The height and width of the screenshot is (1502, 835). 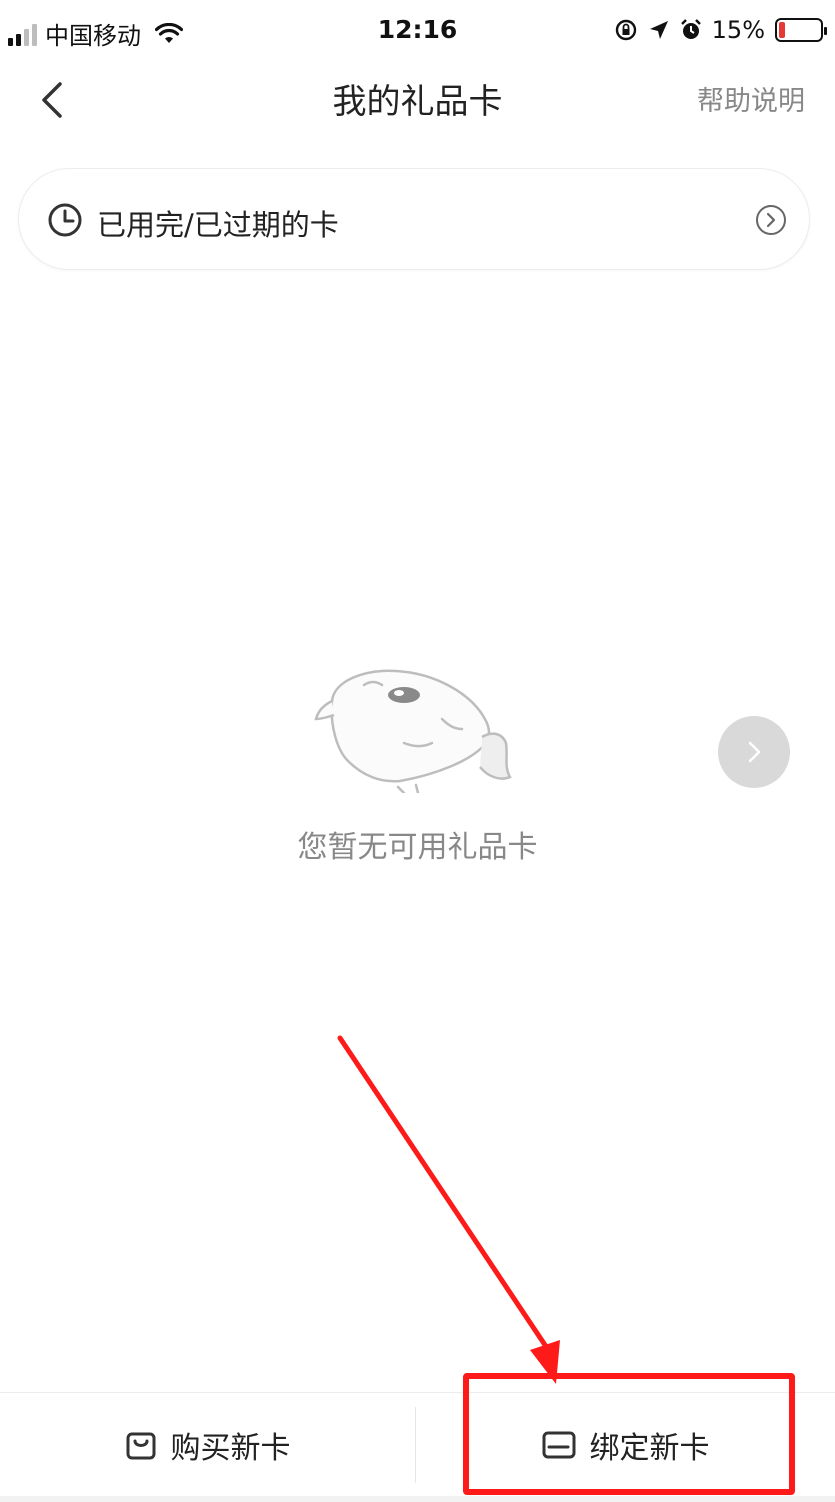 What do you see at coordinates (218, 225) in the screenshot?
I see `expired-cards-label: 已用完/已过期的卡` at bounding box center [218, 225].